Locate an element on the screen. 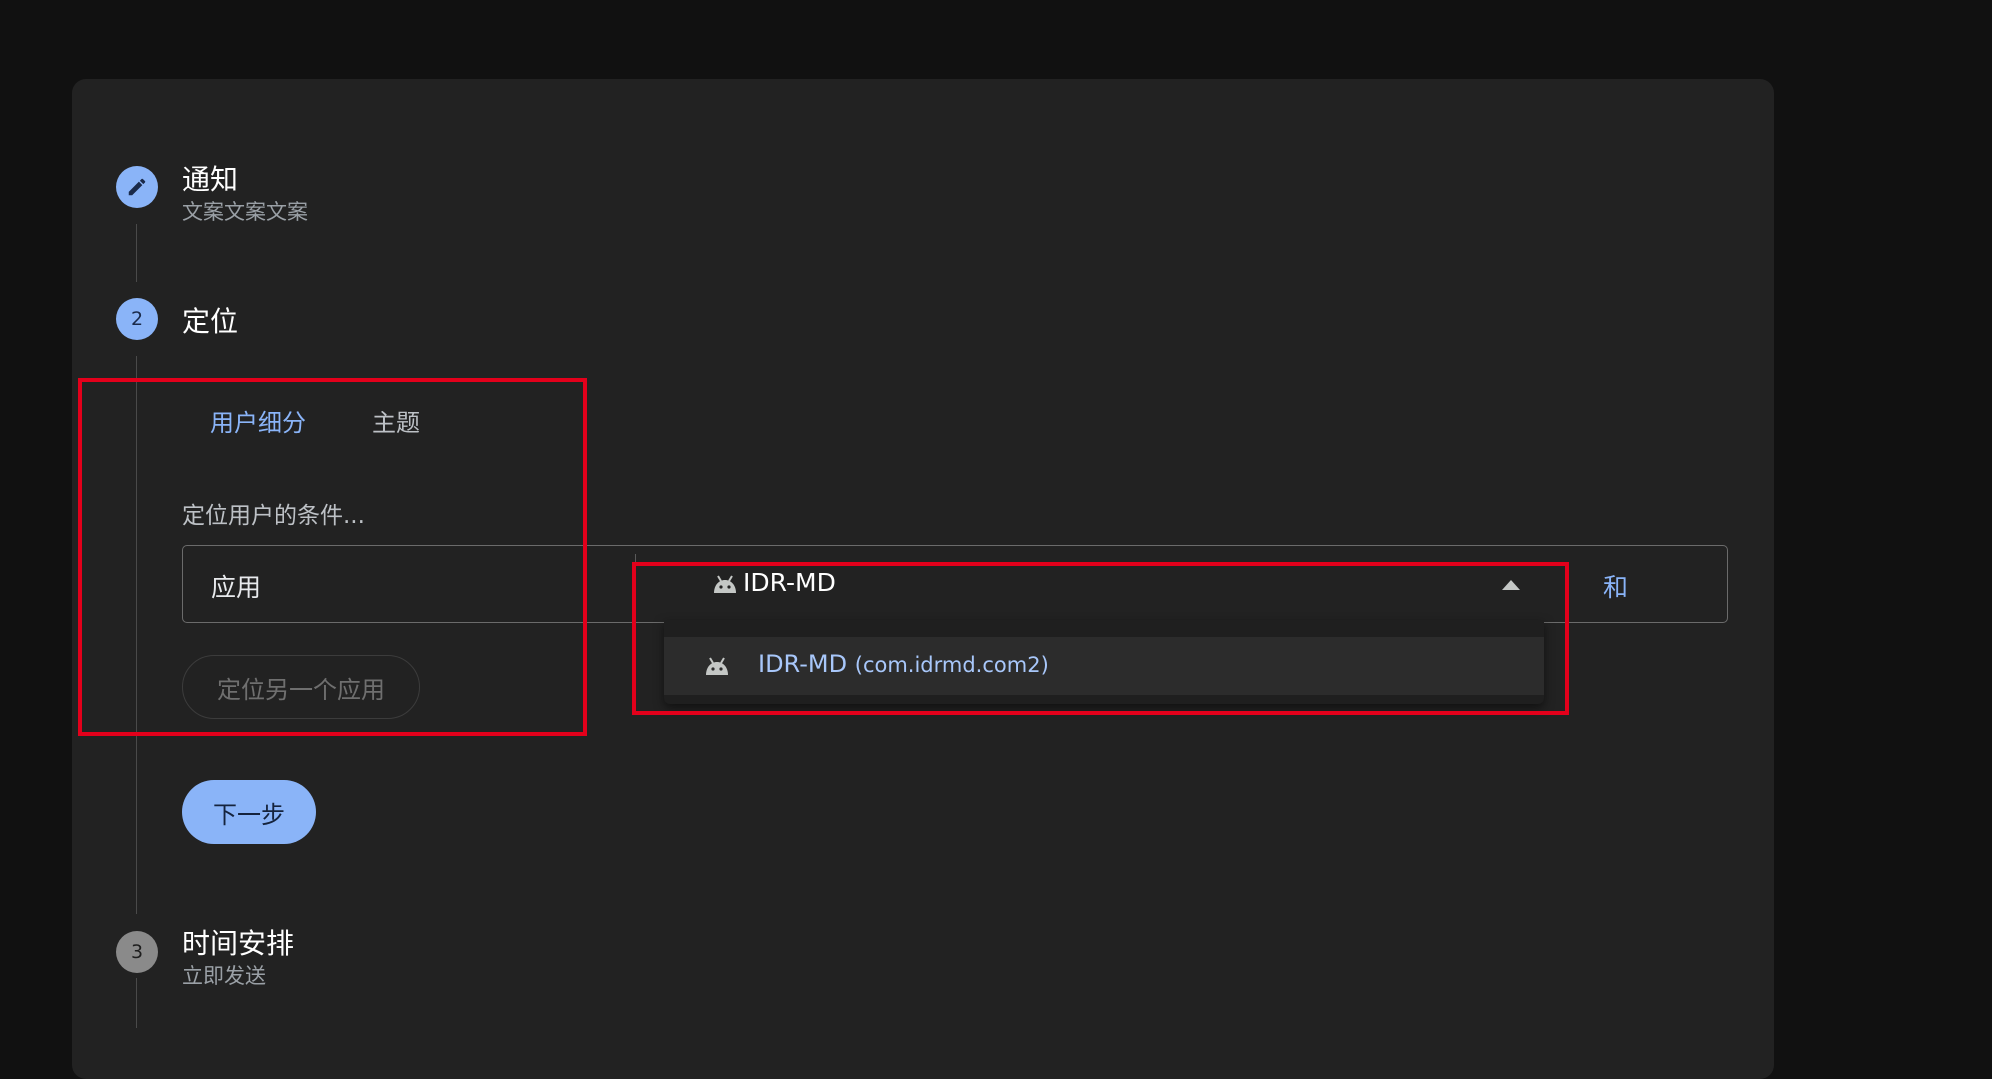 The image size is (1992, 1079). pencil-icon is located at coordinates (137, 187).